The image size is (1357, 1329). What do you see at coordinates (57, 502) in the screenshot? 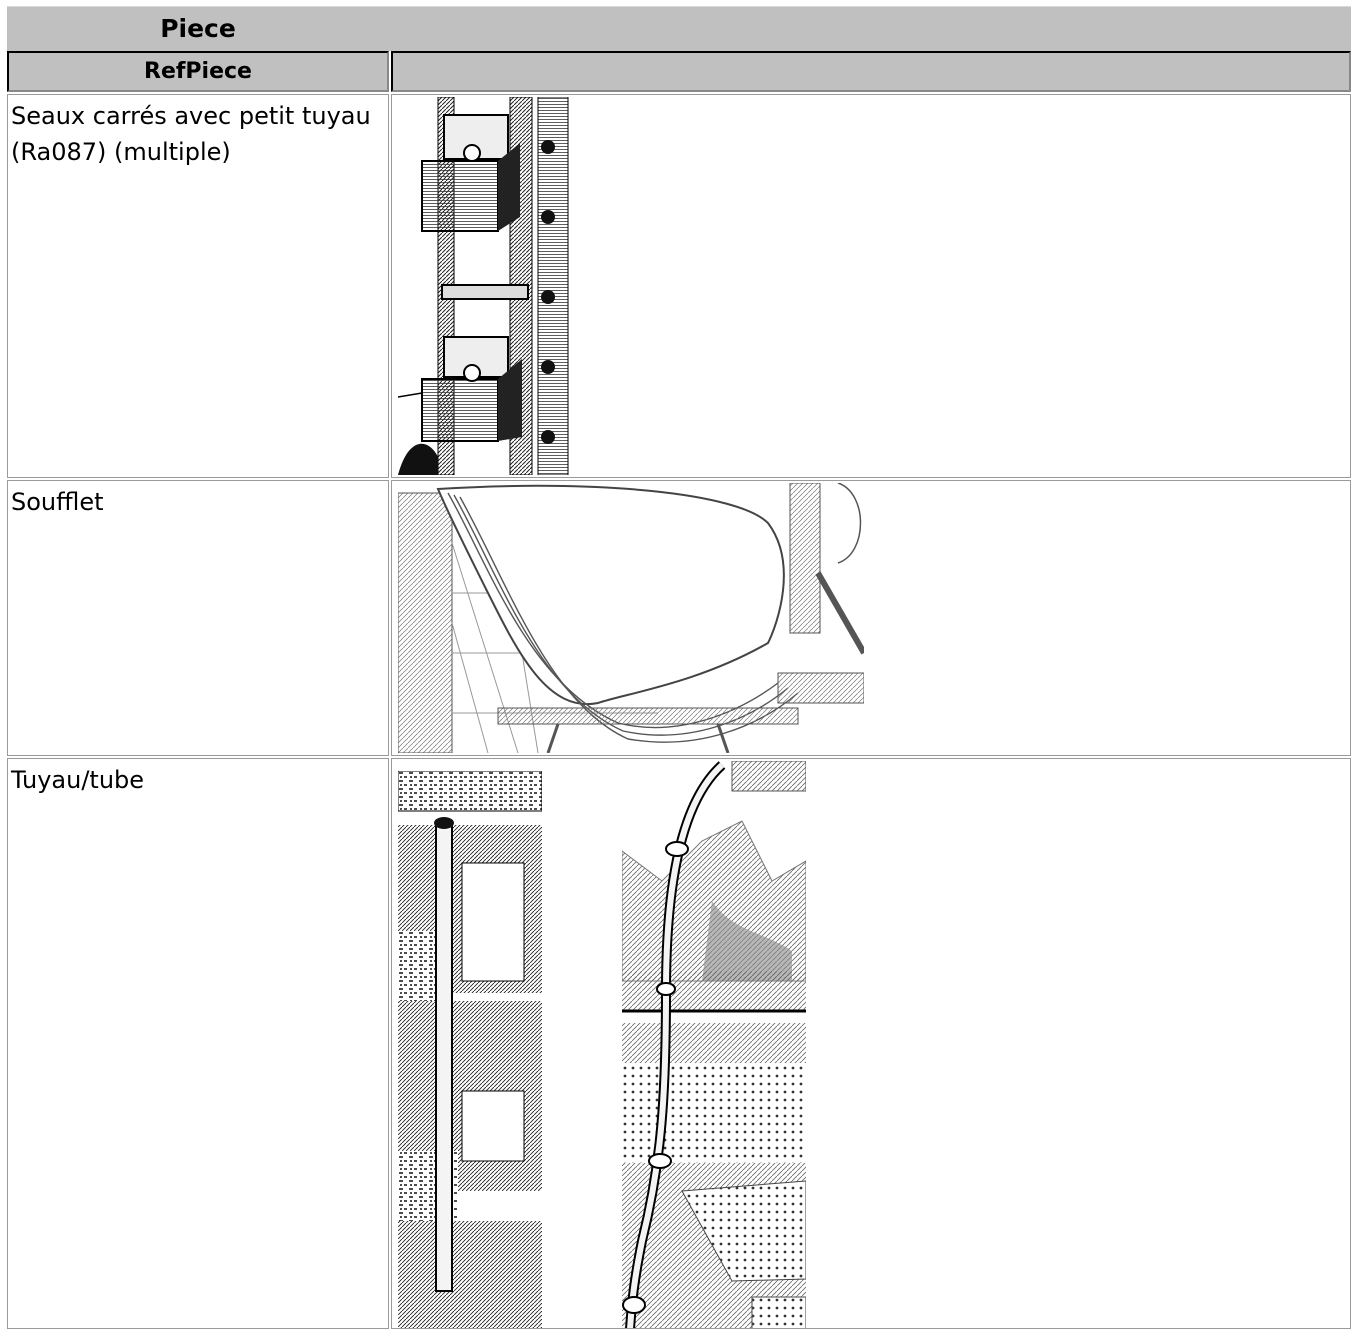
I see `row-label: Soufflet` at bounding box center [57, 502].